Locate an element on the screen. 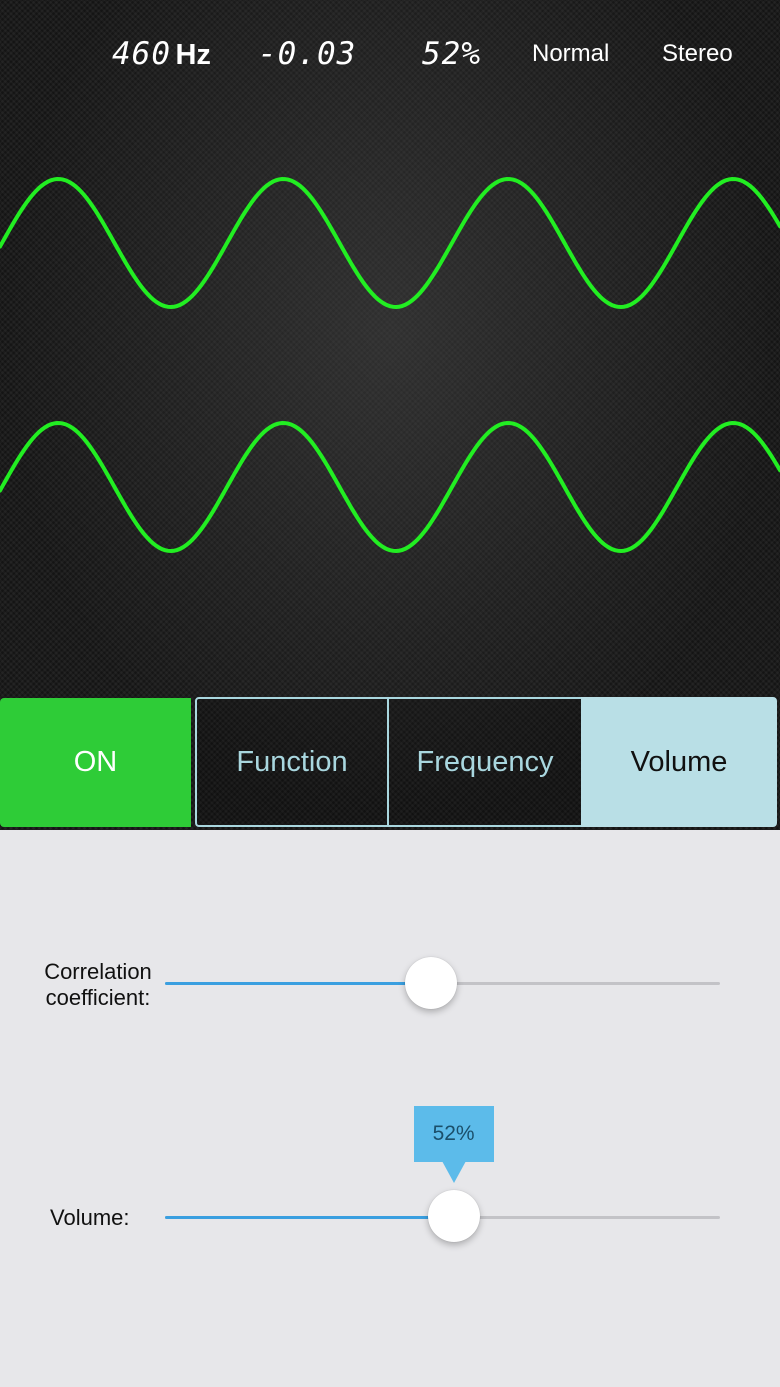 This screenshot has width=780, height=1387. volume-bubble-pointer is located at coordinates (453, 1172).